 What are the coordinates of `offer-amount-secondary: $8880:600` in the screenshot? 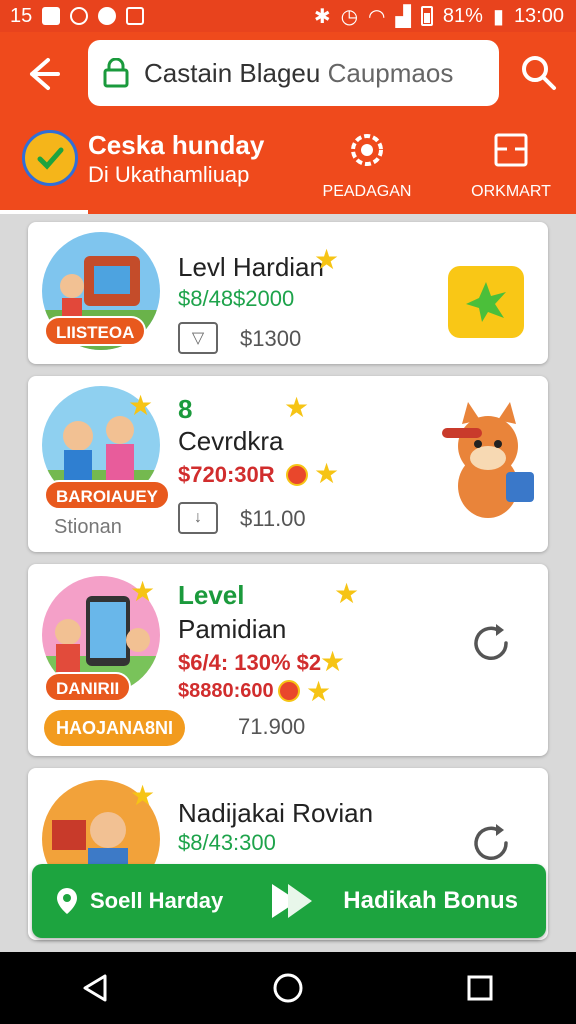 It's located at (226, 691).